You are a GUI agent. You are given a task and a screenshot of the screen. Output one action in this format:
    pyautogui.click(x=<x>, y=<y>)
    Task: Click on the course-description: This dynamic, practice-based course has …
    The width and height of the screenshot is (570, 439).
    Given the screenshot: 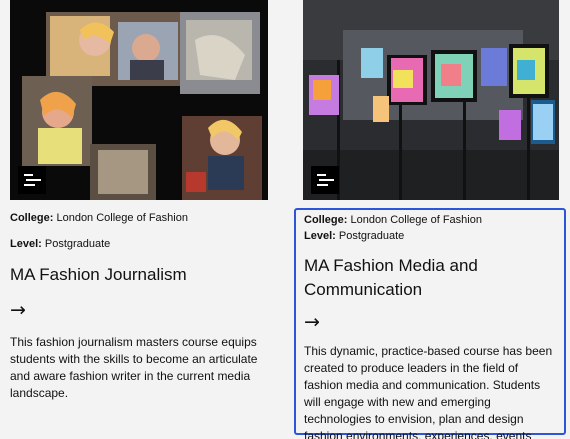 What is the action you would take?
    pyautogui.click(x=428, y=391)
    